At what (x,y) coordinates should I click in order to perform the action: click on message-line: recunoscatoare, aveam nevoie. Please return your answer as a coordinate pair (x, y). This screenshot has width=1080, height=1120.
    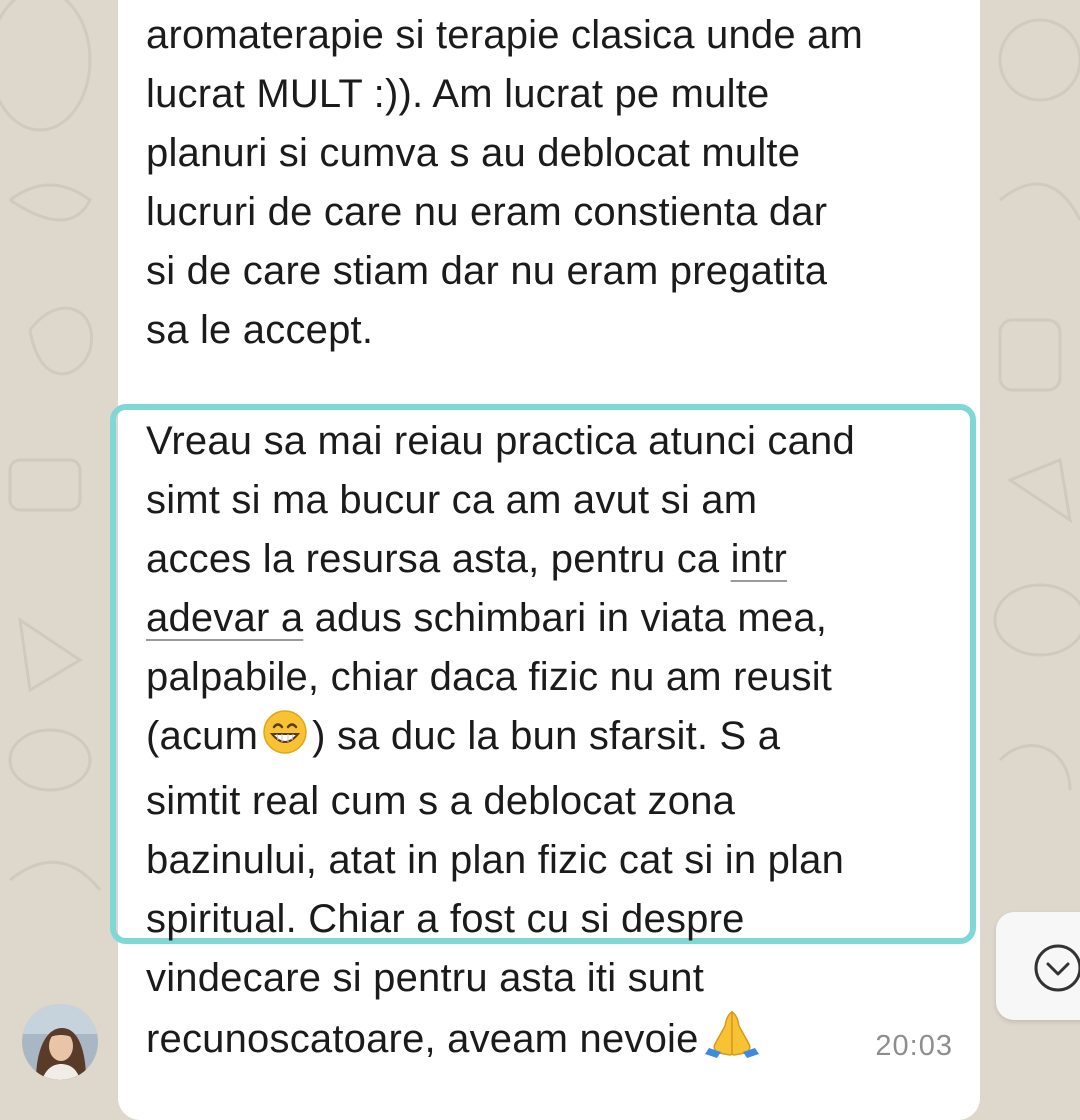
    Looking at the image, I should click on (500, 1041).